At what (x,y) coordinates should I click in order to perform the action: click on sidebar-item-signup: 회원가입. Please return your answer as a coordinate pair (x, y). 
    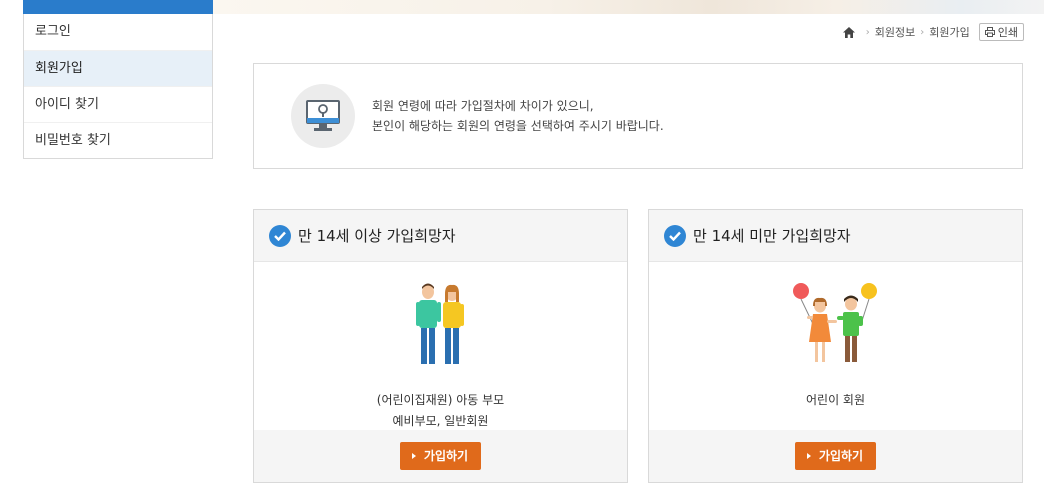
    Looking at the image, I should click on (118, 68).